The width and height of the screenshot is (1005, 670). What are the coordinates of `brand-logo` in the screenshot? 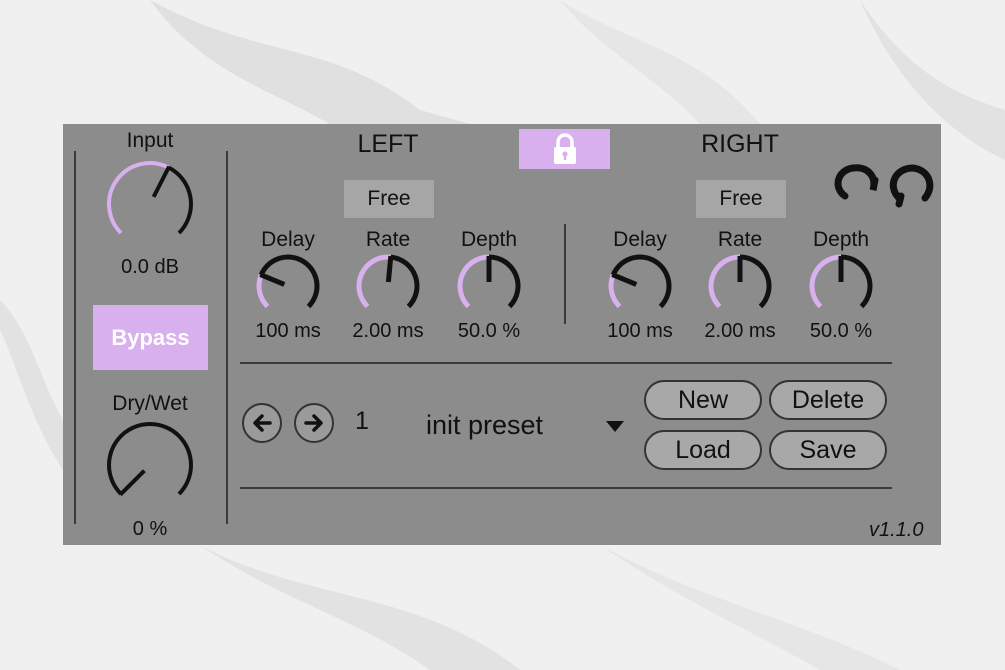 It's located at (884, 186).